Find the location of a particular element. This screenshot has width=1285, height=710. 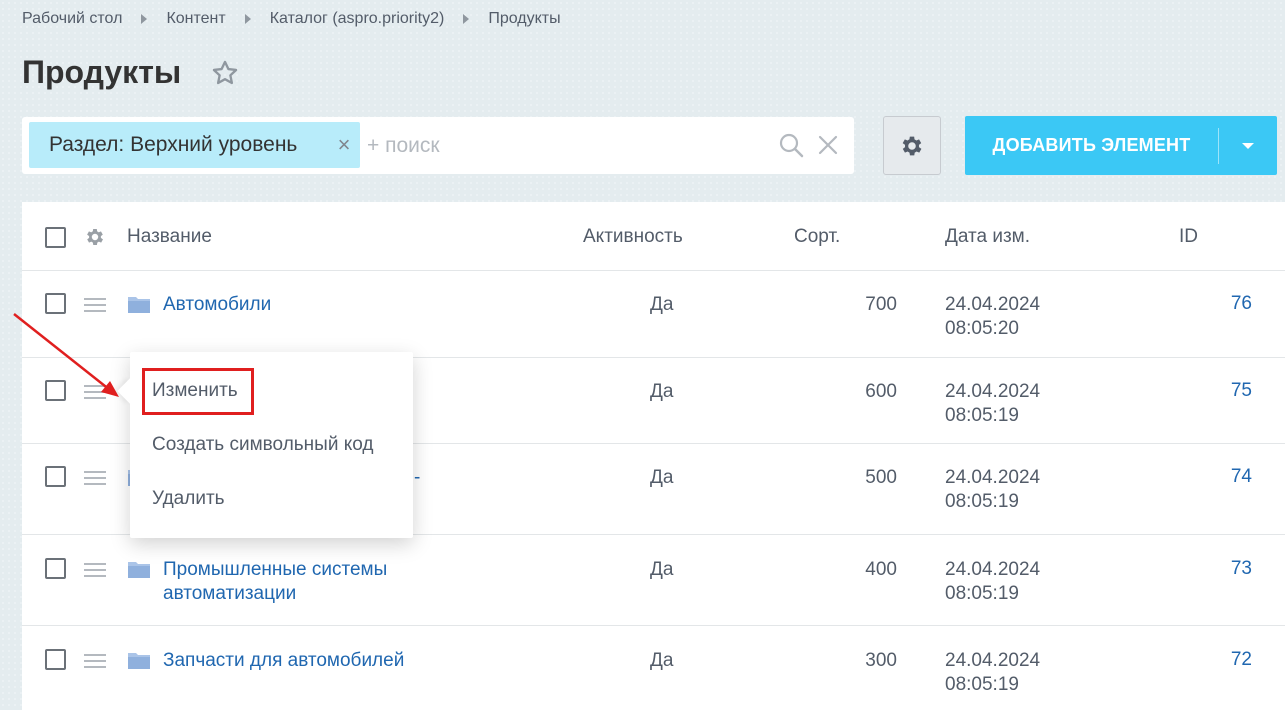

filter-chip-section: Раздел: Верхний уровень × is located at coordinates (194, 145).